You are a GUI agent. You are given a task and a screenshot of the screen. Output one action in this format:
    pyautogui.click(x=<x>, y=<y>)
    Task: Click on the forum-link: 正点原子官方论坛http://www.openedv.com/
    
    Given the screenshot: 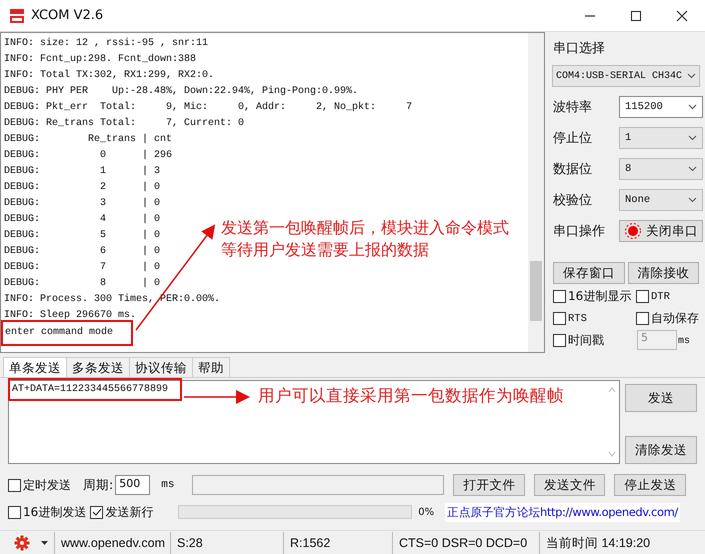 What is the action you would take?
    pyautogui.click(x=562, y=512)
    